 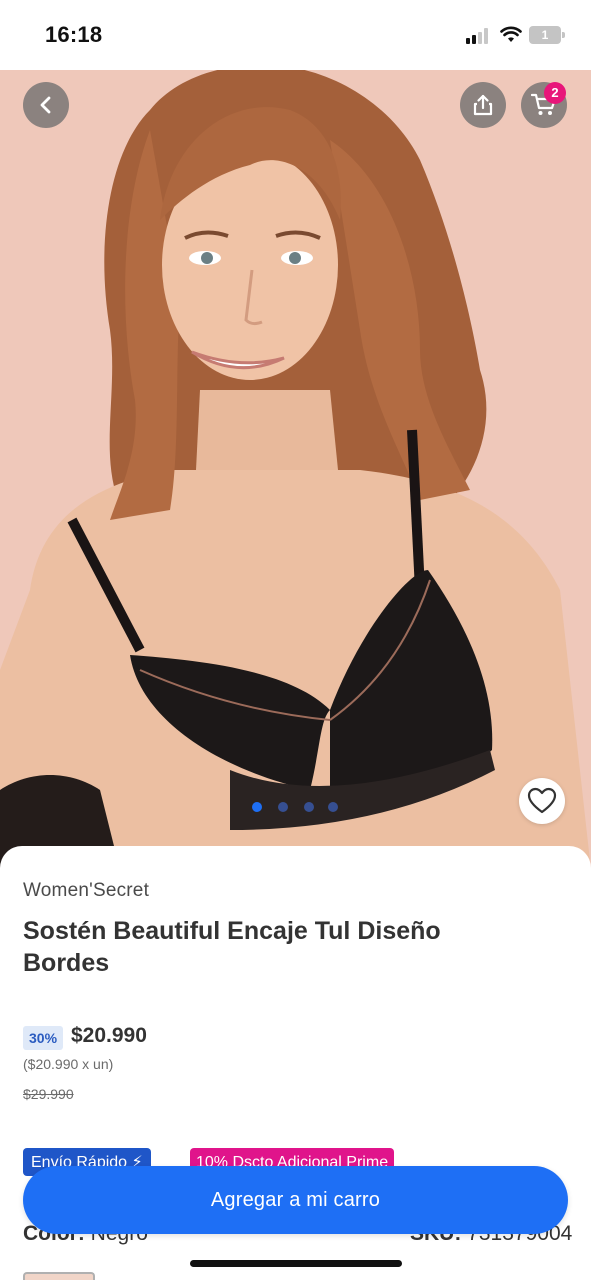 I want to click on color-swatch-thumbnail, so click(x=59, y=1276).